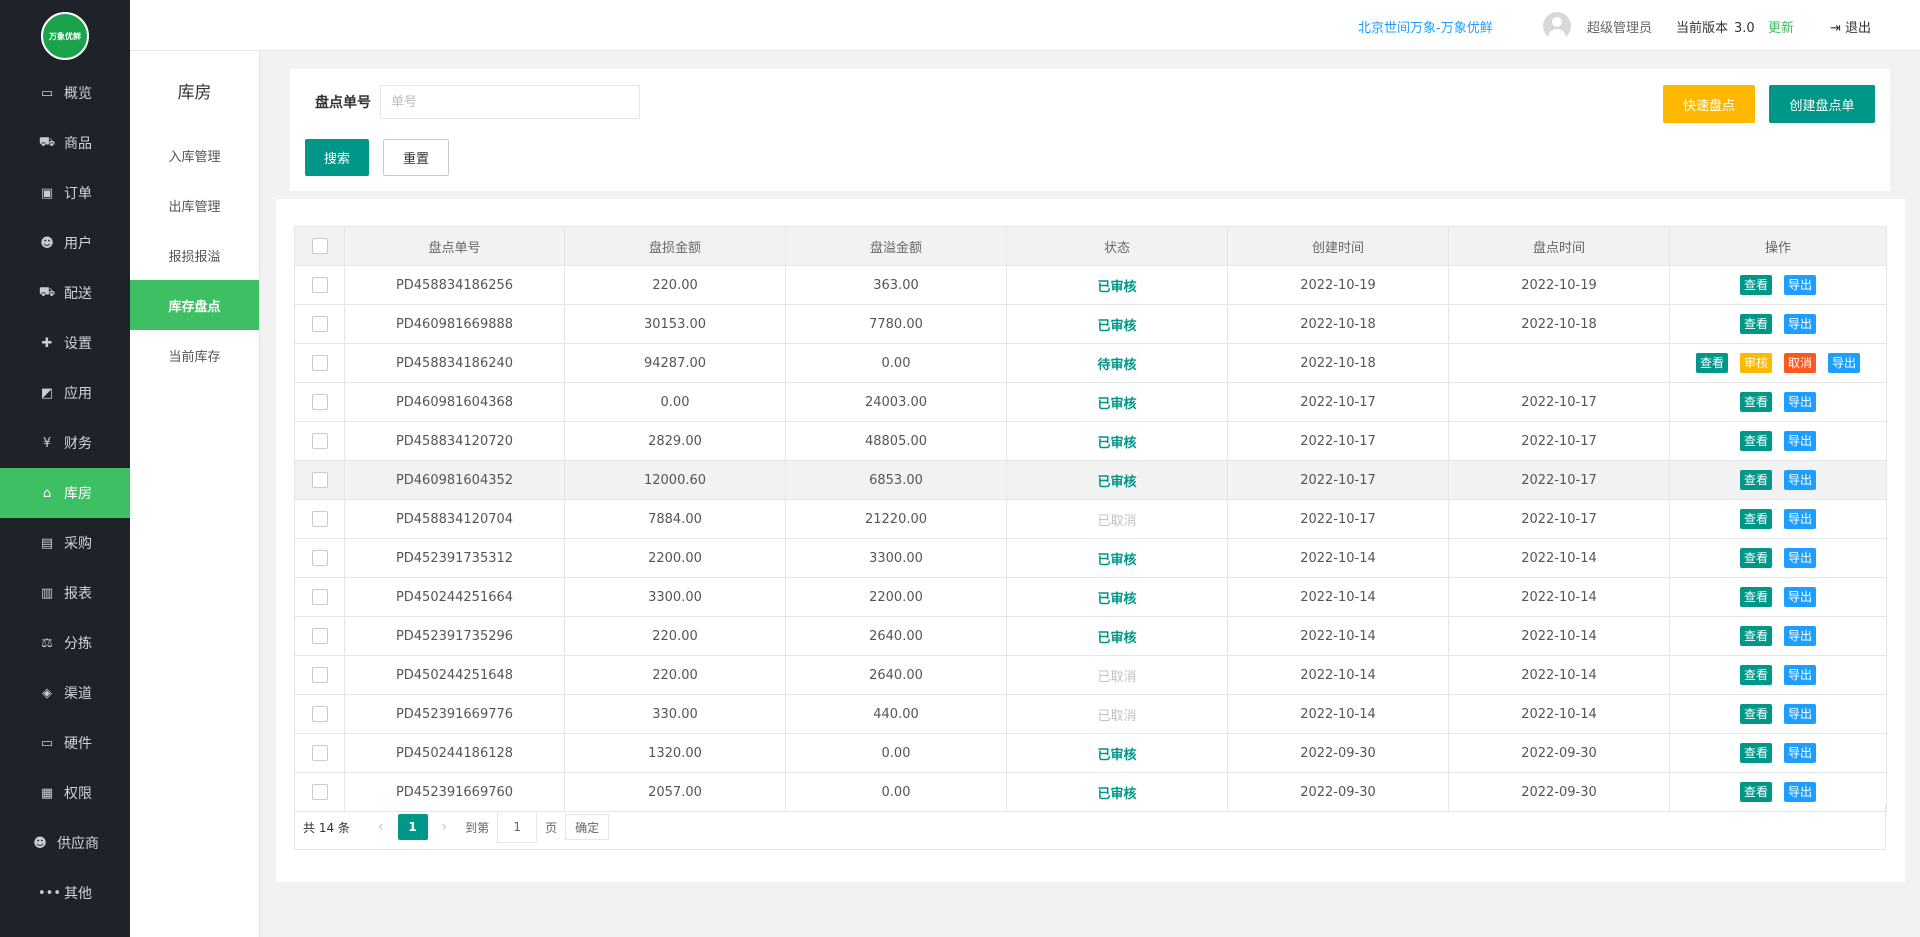  What do you see at coordinates (65, 643) in the screenshot?
I see `sidebar-item: ⚖ 分拣` at bounding box center [65, 643].